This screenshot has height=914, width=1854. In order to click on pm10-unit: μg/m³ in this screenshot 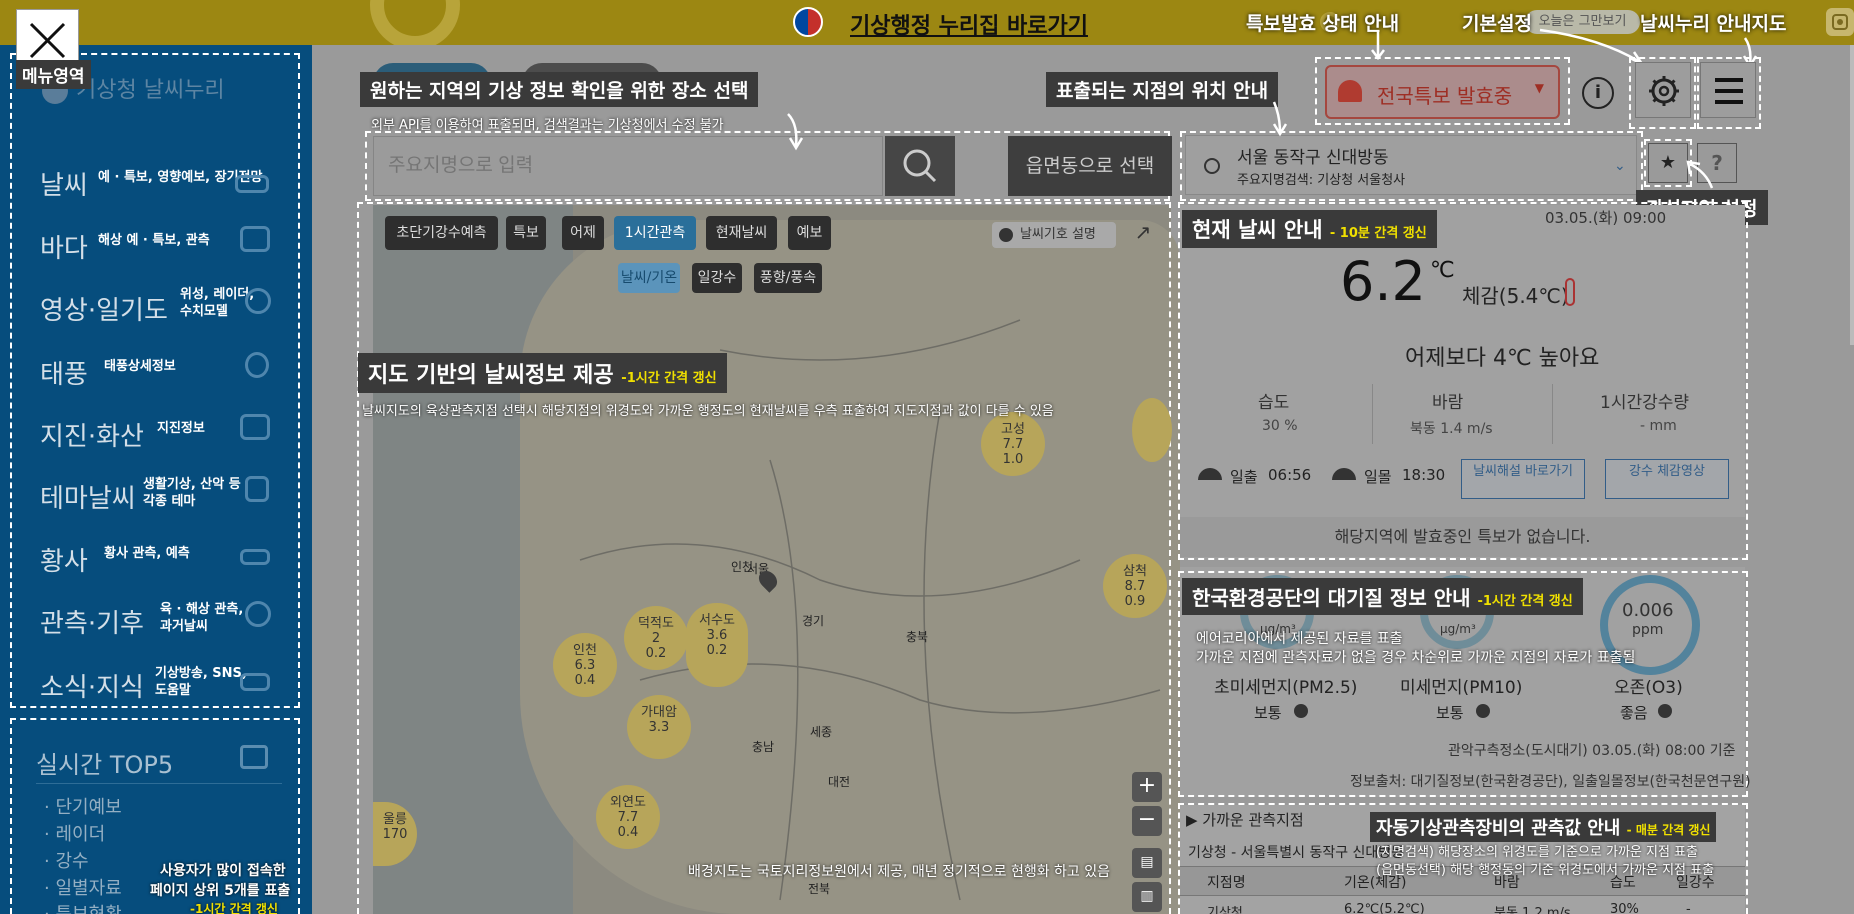, I will do `click(1458, 629)`.